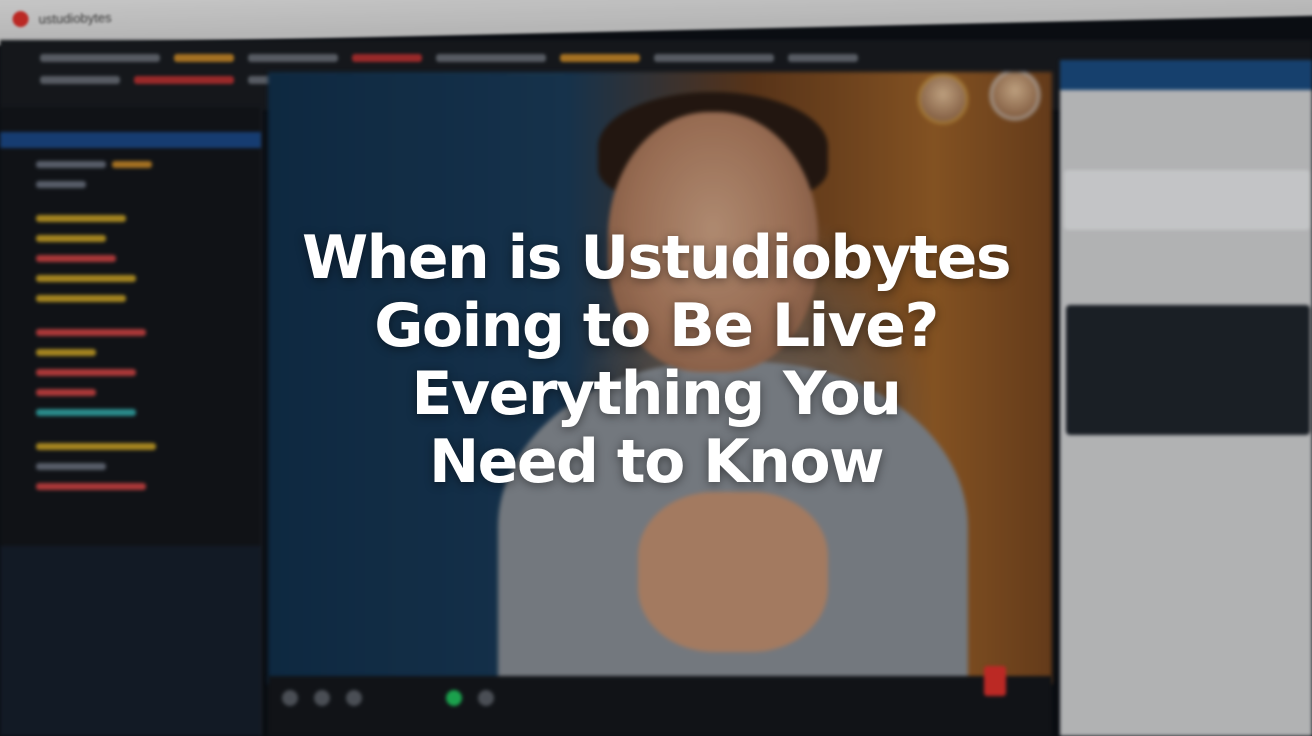 The width and height of the screenshot is (1312, 736). What do you see at coordinates (656, 326) in the screenshot?
I see `headline-line-2: Going to Be Live?` at bounding box center [656, 326].